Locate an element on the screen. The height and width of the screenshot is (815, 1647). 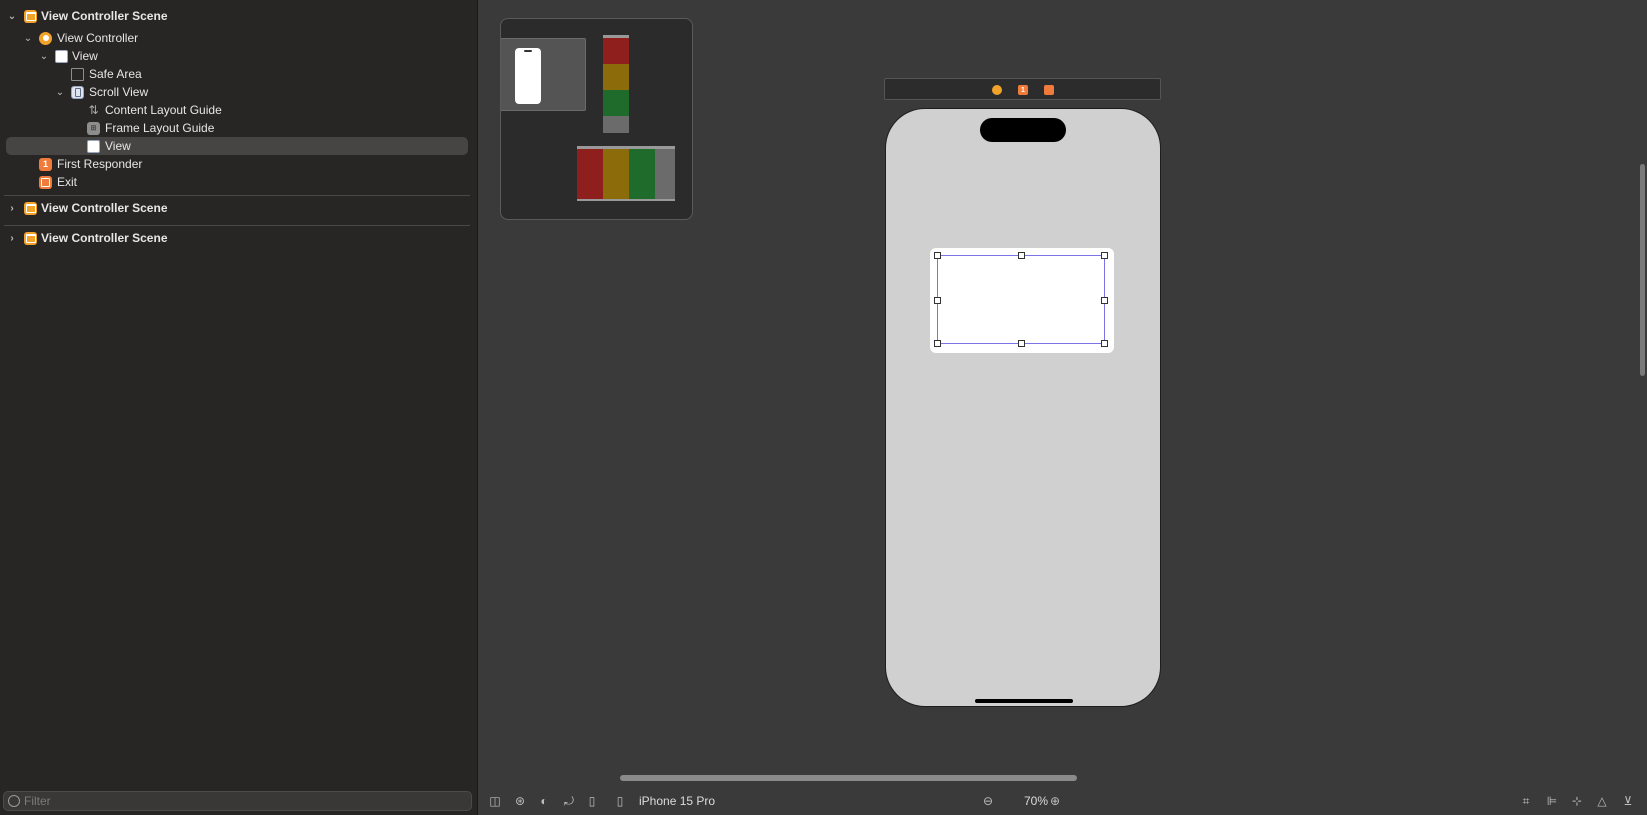
zoom-level: 70% is located at coordinates (1036, 801).